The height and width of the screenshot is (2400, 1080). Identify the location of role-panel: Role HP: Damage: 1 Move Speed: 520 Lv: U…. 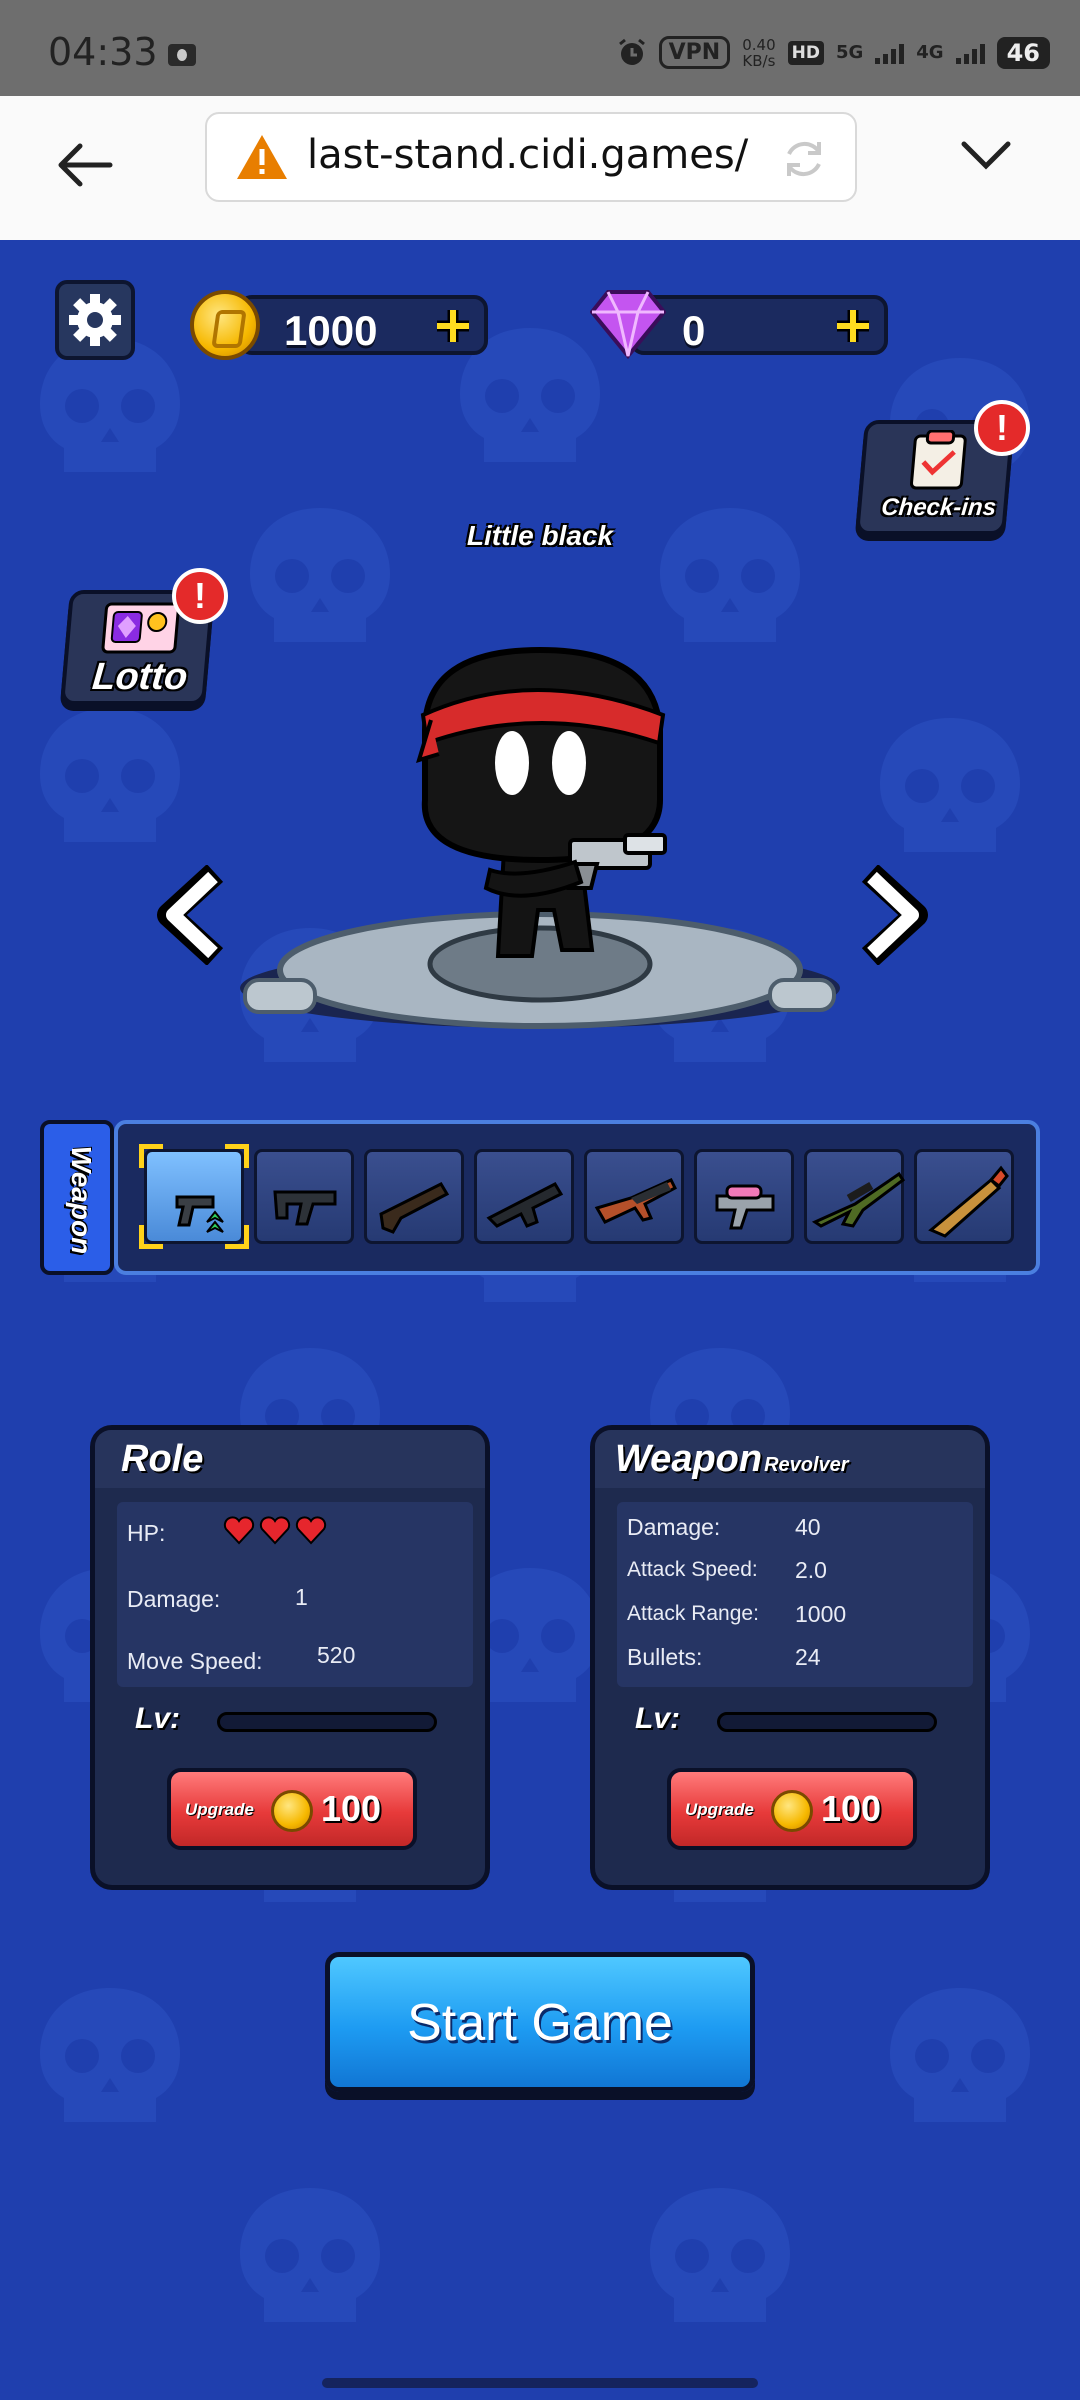
(290, 1657).